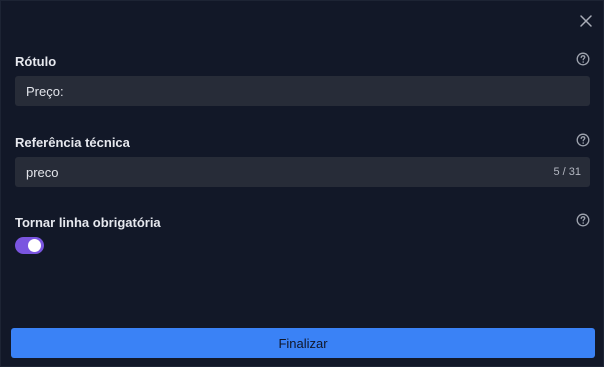 The image size is (604, 367). I want to click on tech-ref-field-title: Referência técnica, so click(72, 142).